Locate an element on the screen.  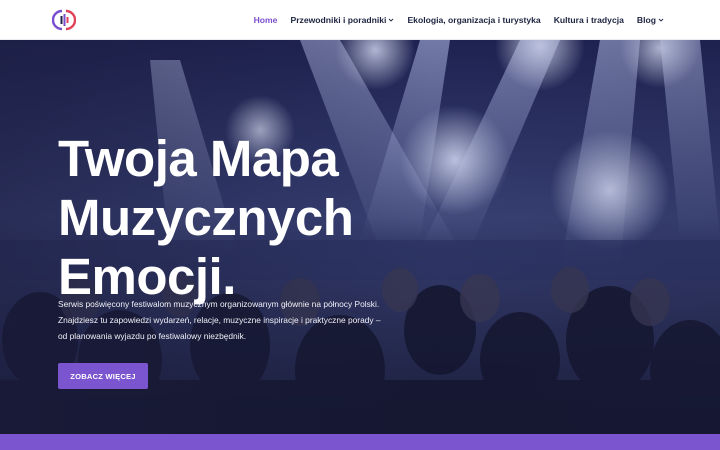
hero-title-line: Twoja Mapa is located at coordinates (198, 158).